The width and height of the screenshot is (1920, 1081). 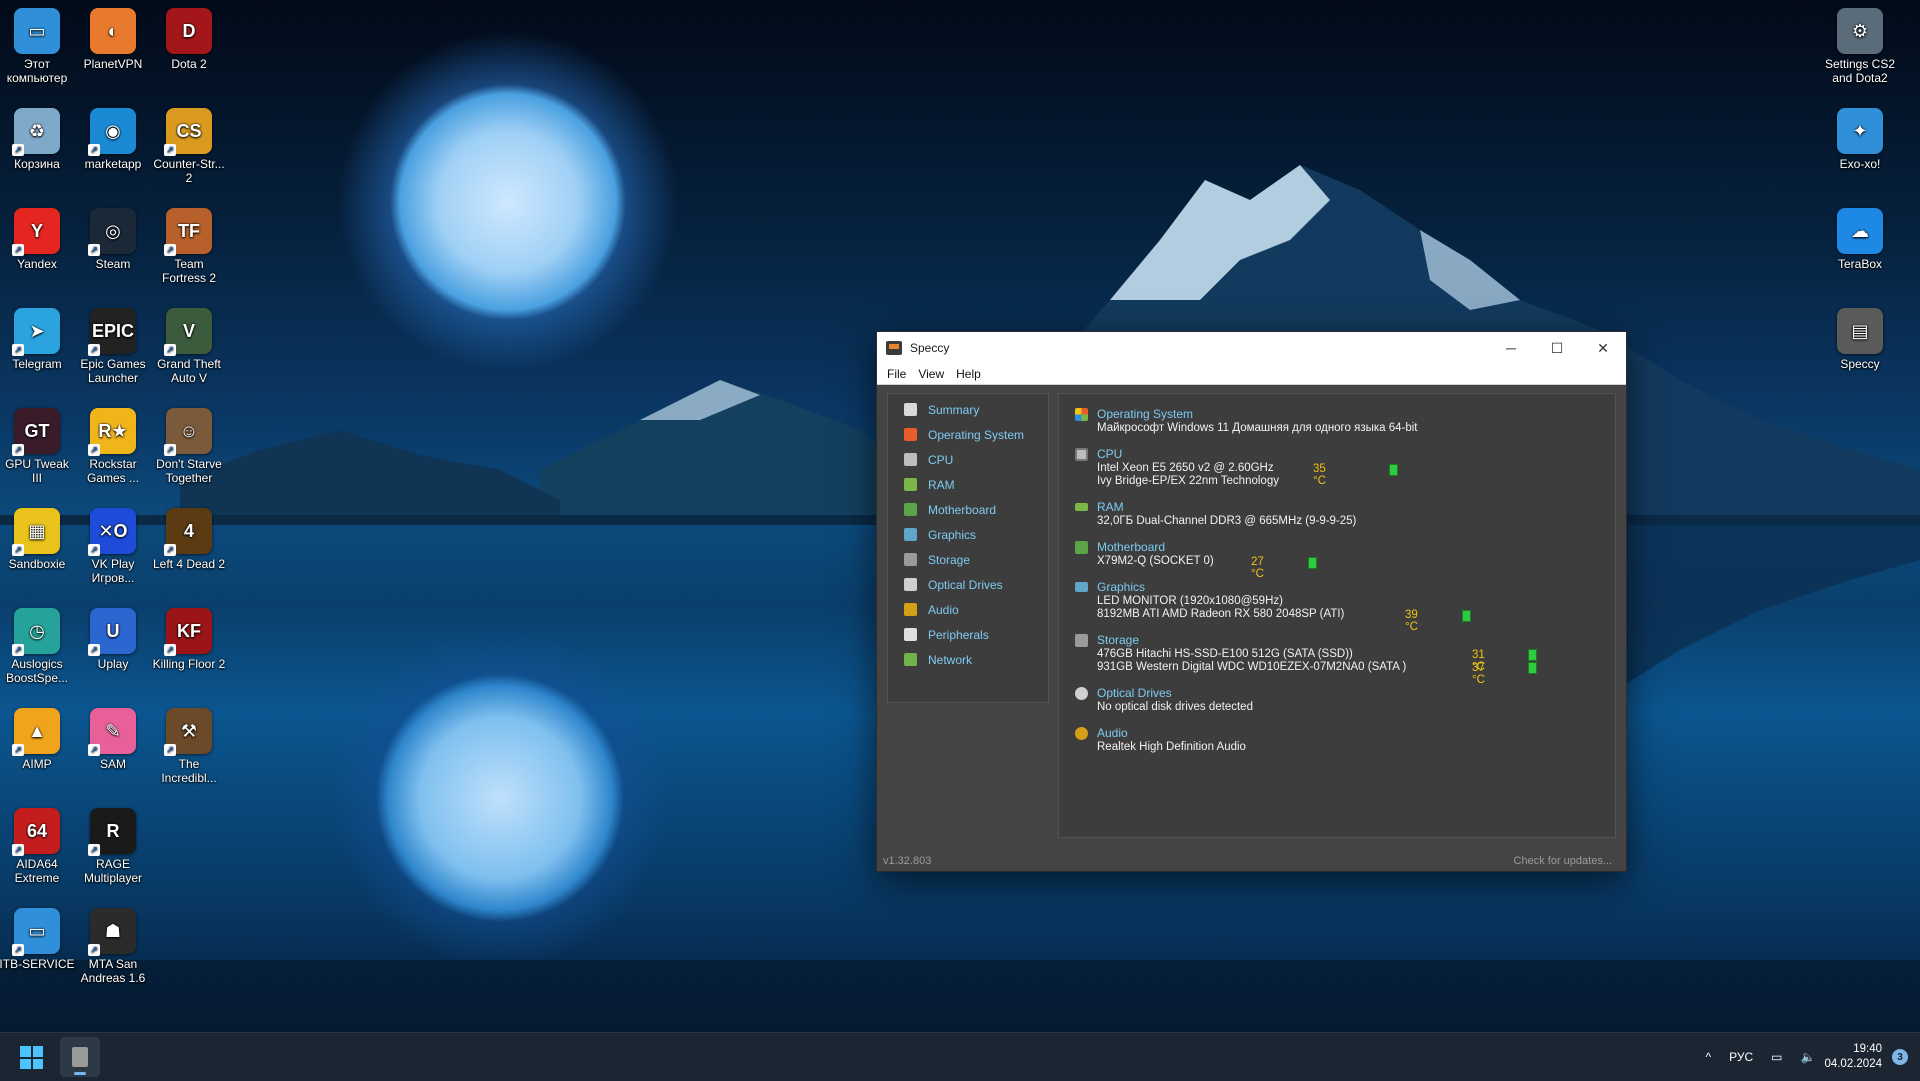 I want to click on sidebar-item-summary: Summary, so click(x=968, y=409).